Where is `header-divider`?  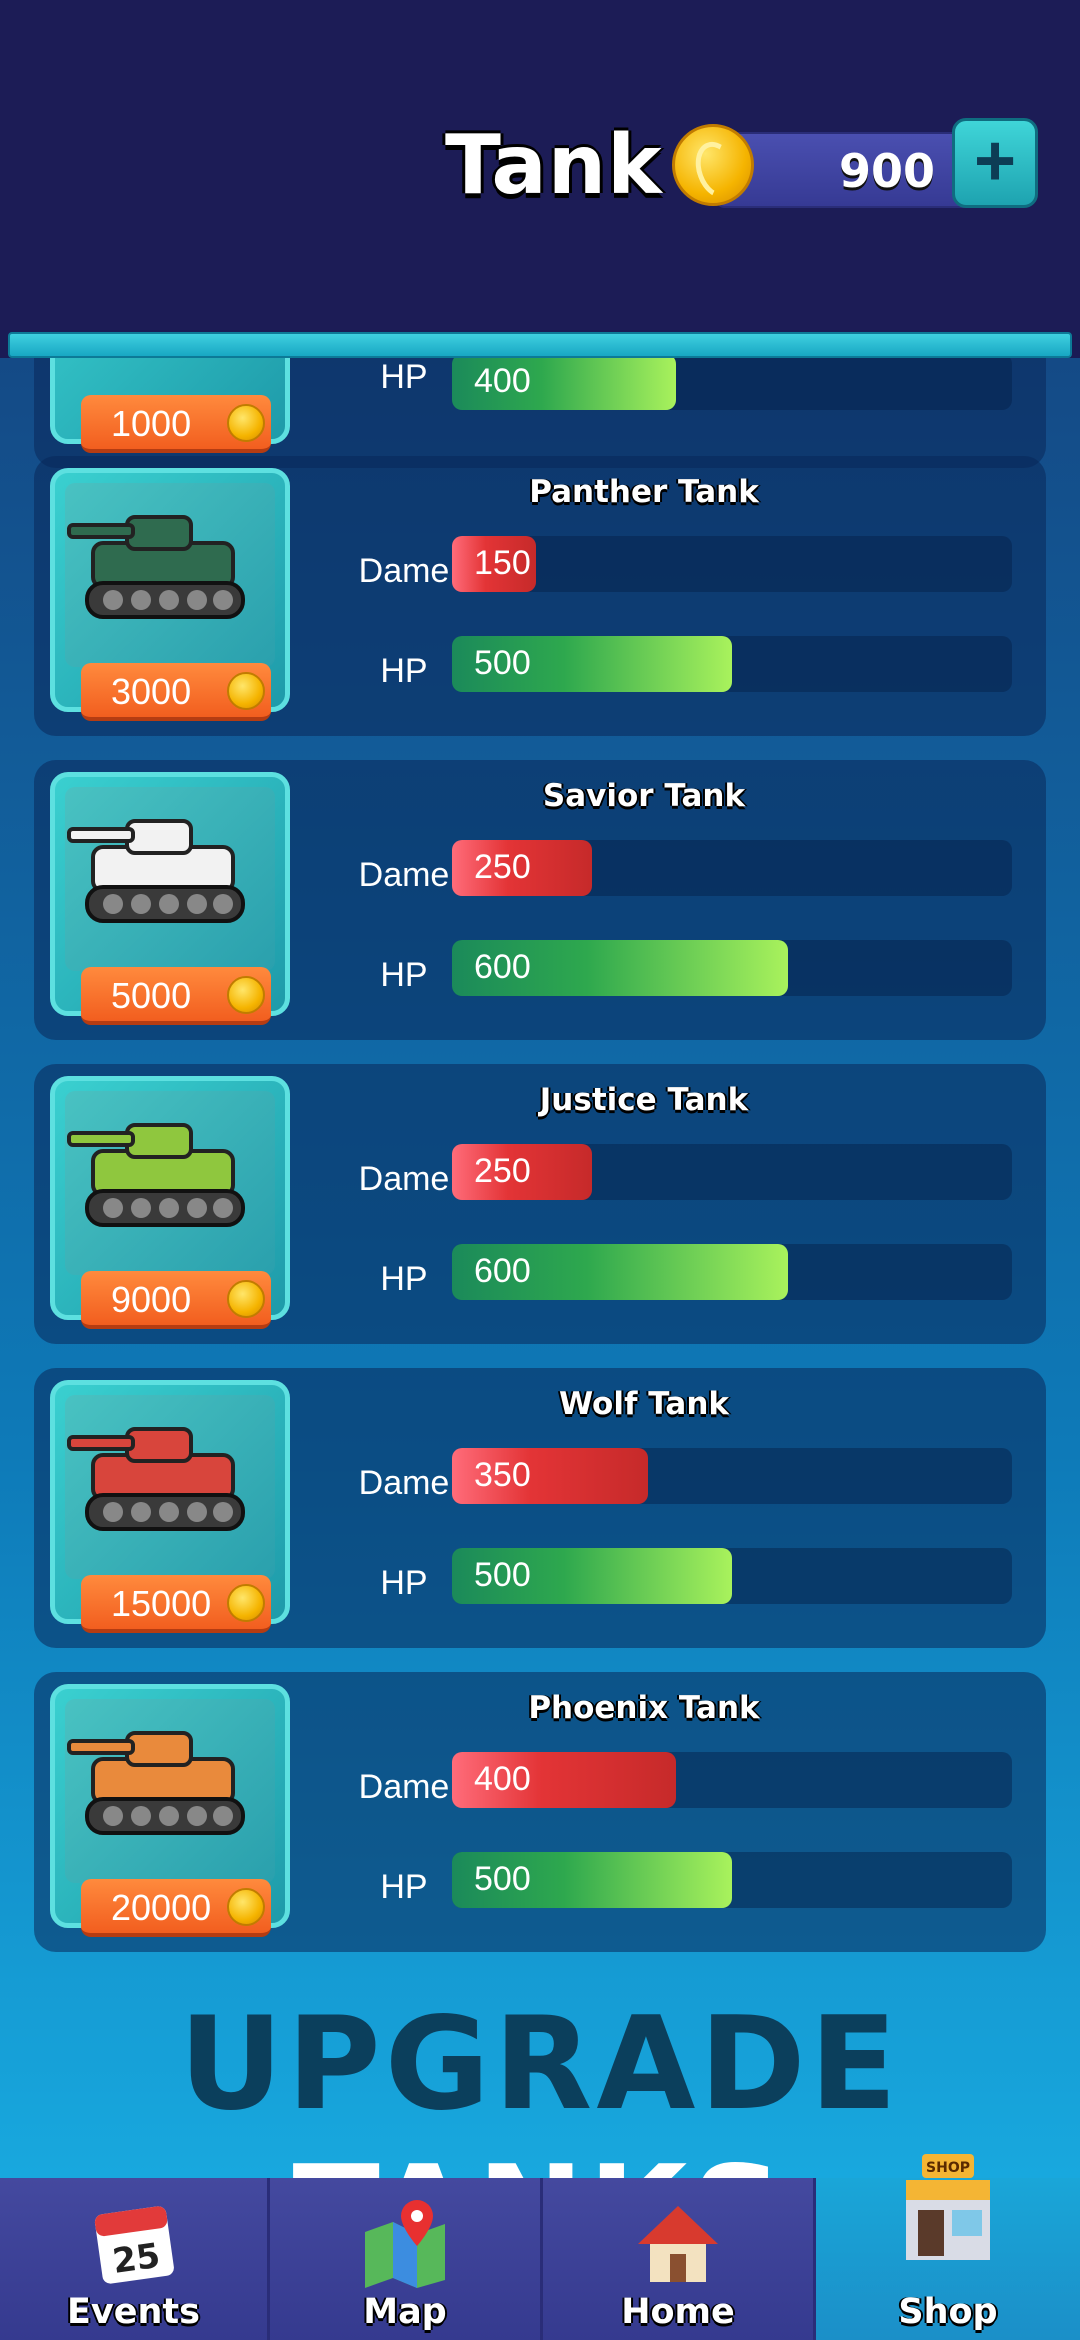
header-divider is located at coordinates (540, 345).